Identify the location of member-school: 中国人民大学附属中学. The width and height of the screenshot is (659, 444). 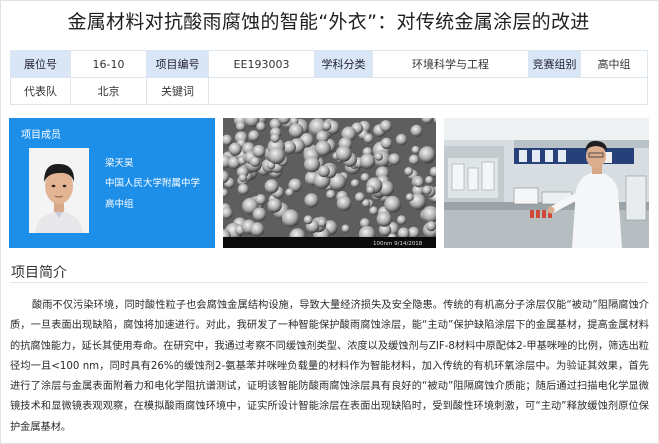
(153, 183).